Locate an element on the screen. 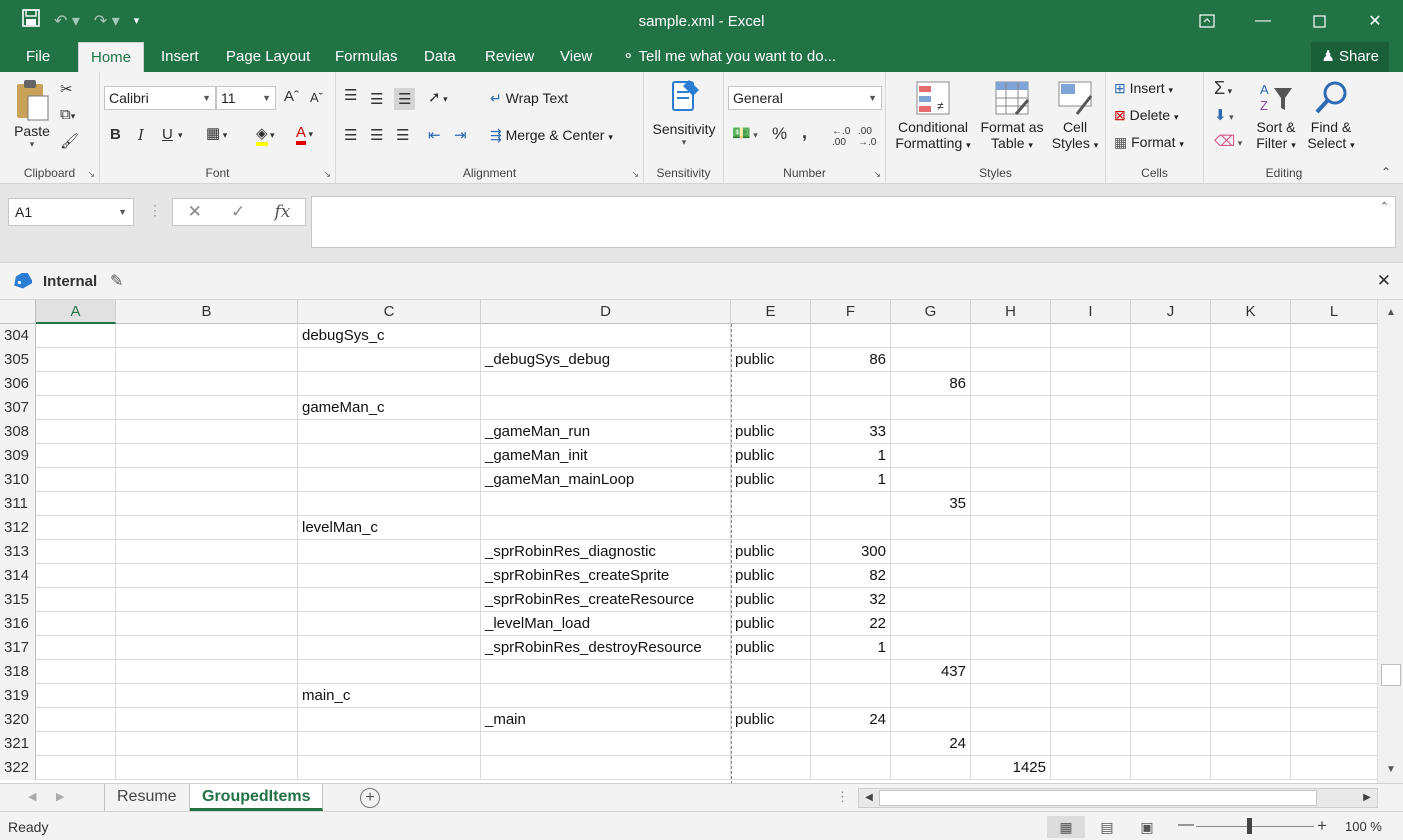 Image resolution: width=1403 pixels, height=840 pixels. tab-file: File is located at coordinates (38, 57).